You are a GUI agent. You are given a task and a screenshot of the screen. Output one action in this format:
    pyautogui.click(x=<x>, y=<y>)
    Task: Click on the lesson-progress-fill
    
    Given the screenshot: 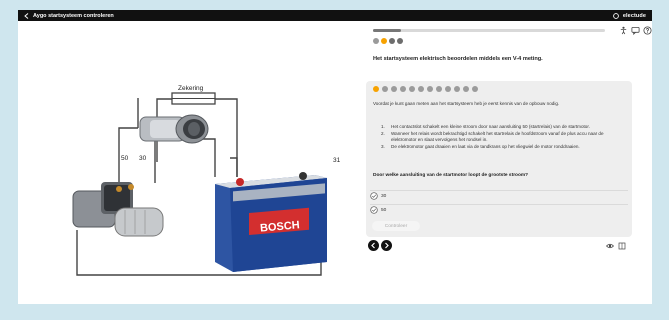 What is the action you would take?
    pyautogui.click(x=387, y=30)
    